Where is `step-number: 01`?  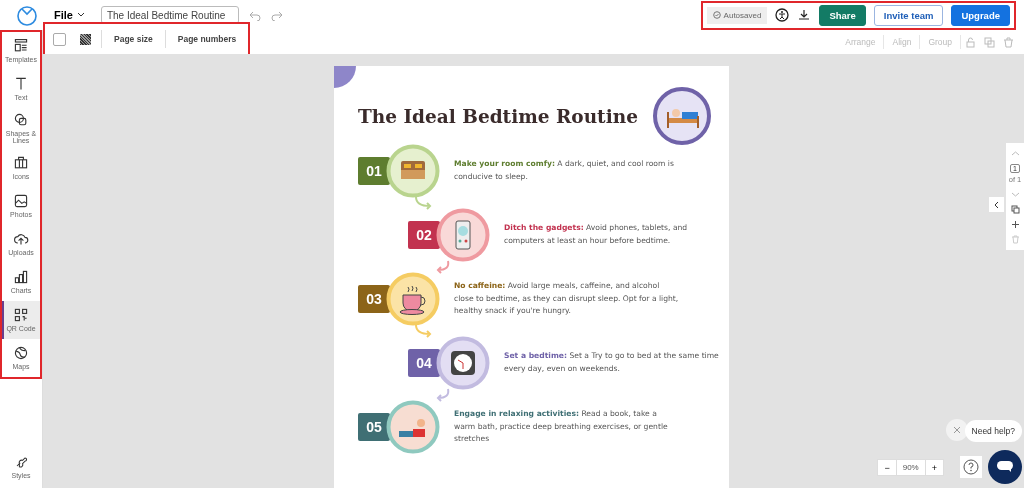
step-number: 01 is located at coordinates (374, 171).